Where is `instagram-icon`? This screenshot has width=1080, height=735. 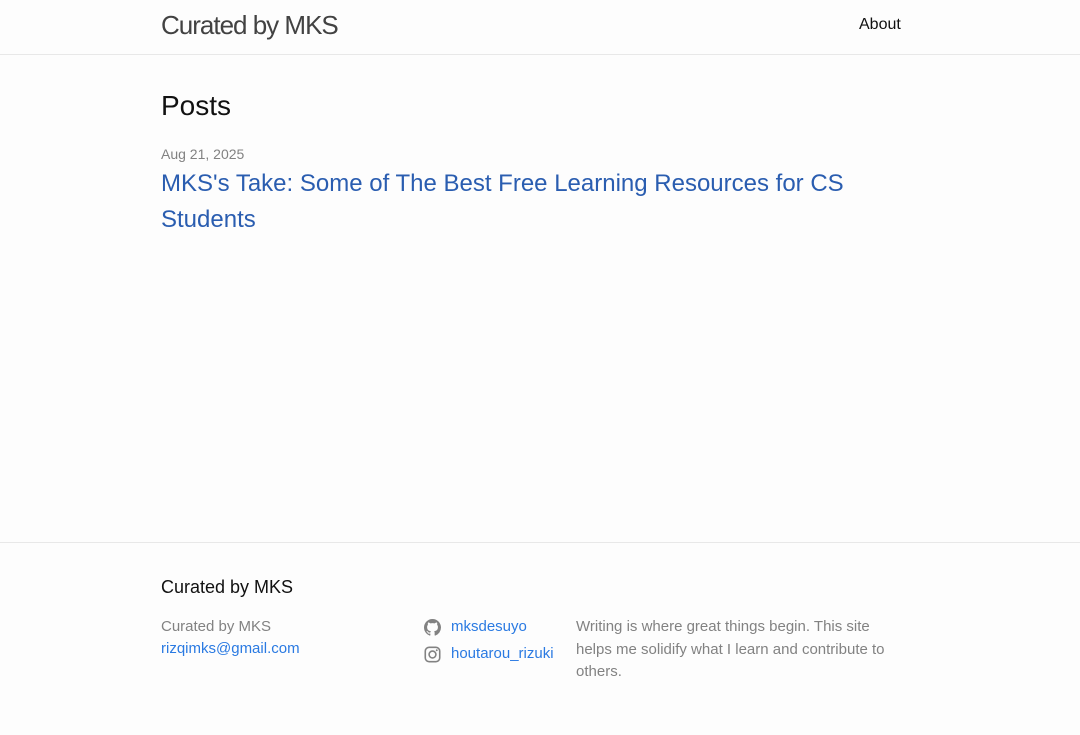 instagram-icon is located at coordinates (432, 654).